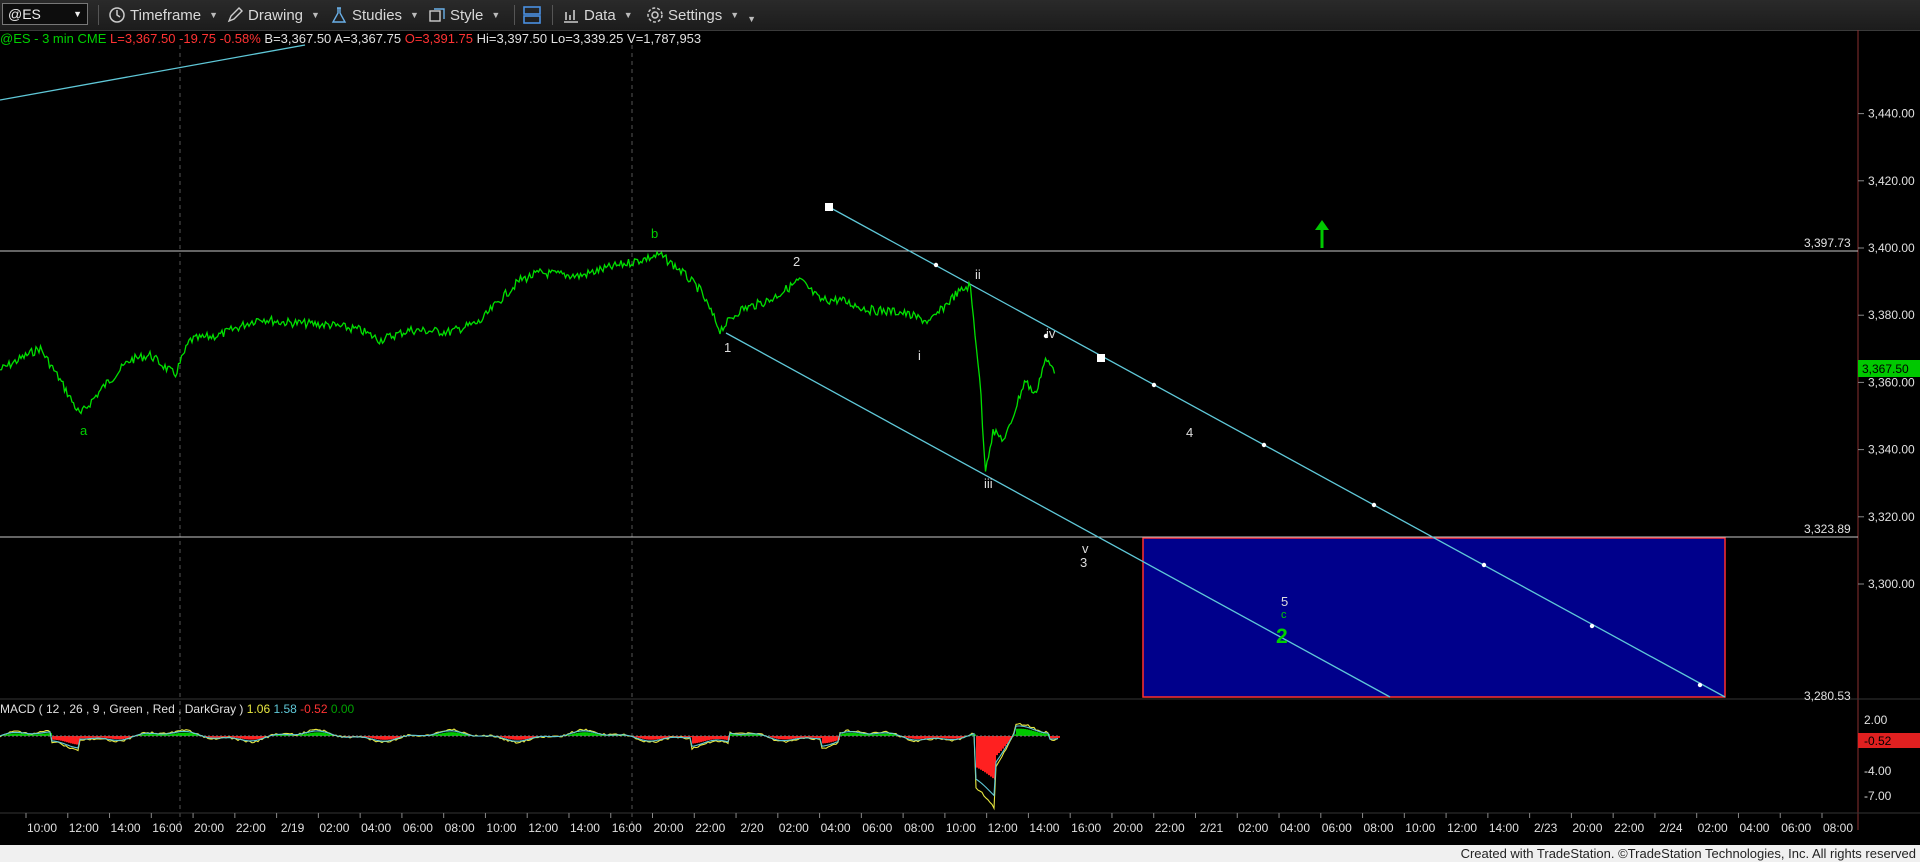 The width and height of the screenshot is (1920, 862). What do you see at coordinates (437, 15) in the screenshot?
I see `style-icon` at bounding box center [437, 15].